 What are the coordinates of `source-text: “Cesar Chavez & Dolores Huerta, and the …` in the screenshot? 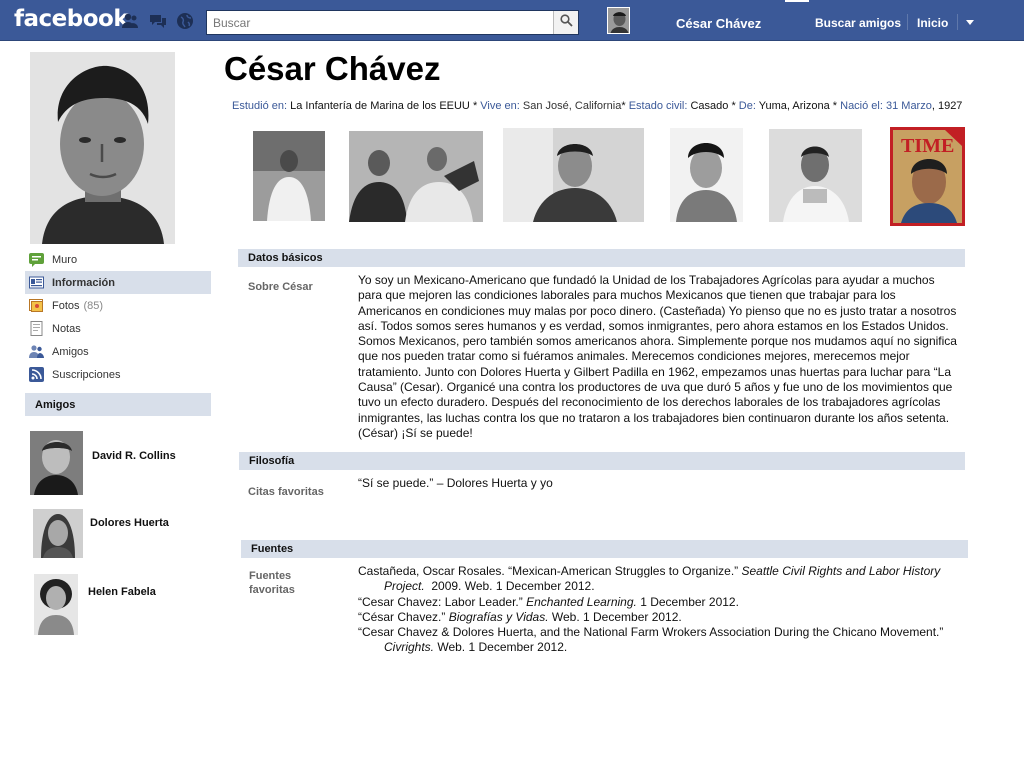 It's located at (651, 632).